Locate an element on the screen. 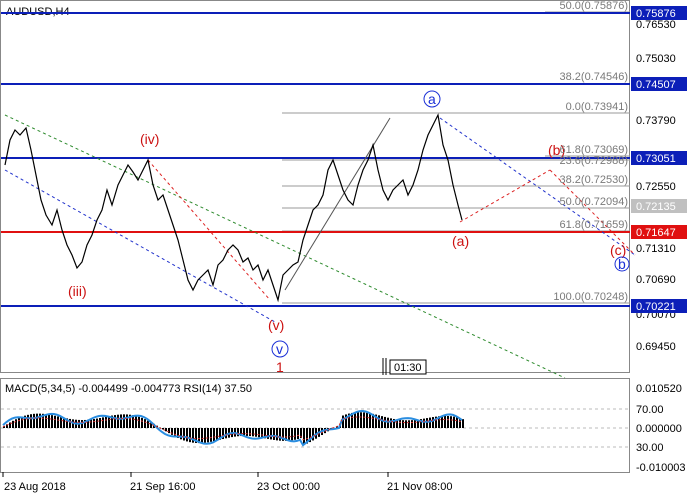 Image resolution: width=700 pixels, height=500 pixels. price-tag-text-red: 0.71647 is located at coordinates (656, 233).